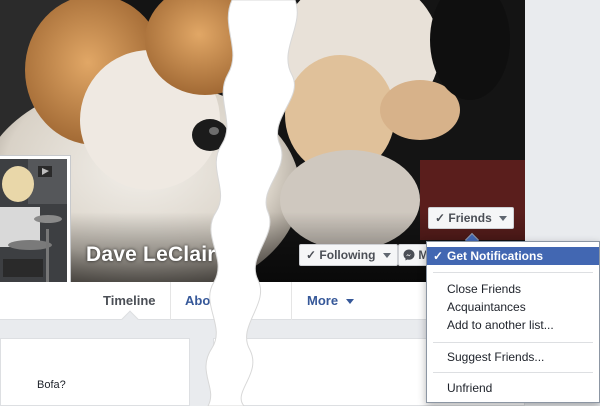 Image resolution: width=600 pixels, height=406 pixels. What do you see at coordinates (151, 255) in the screenshot?
I see `profile-name: Dave LeClair` at bounding box center [151, 255].